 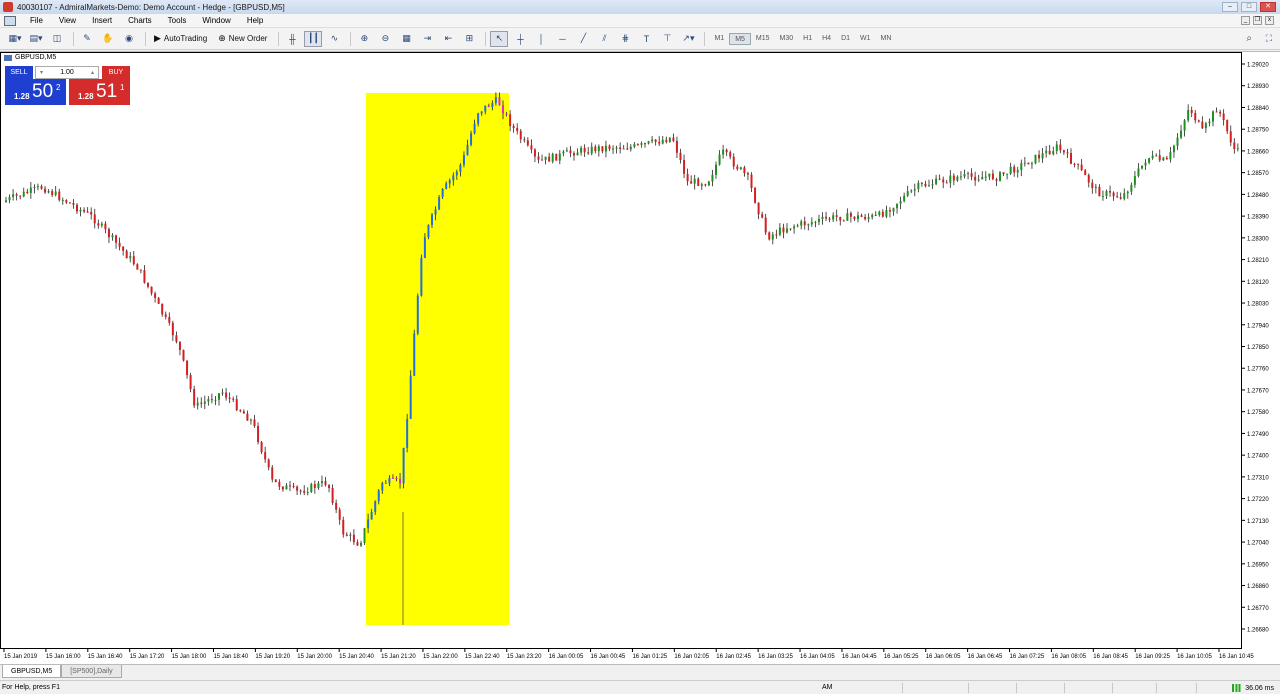 I want to click on tile-windows-icon: ▦, so click(x=406, y=39).